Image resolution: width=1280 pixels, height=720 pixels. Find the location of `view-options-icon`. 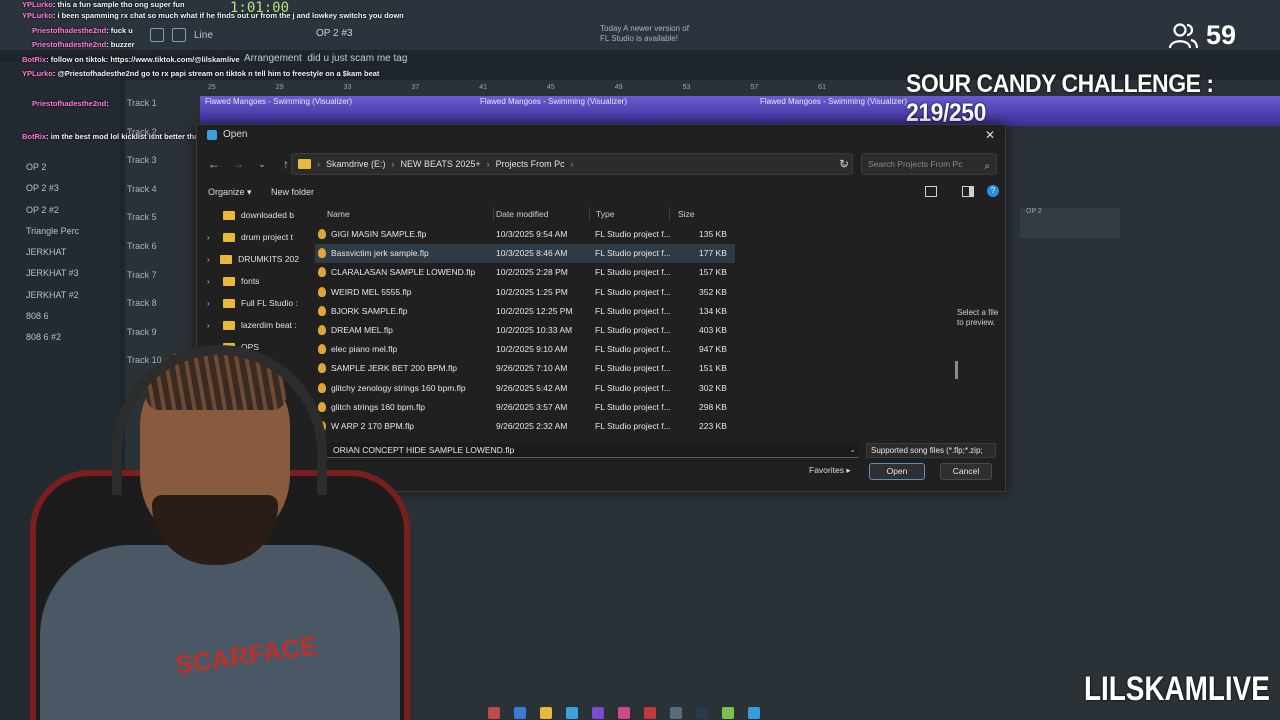

view-options-icon is located at coordinates (931, 191).